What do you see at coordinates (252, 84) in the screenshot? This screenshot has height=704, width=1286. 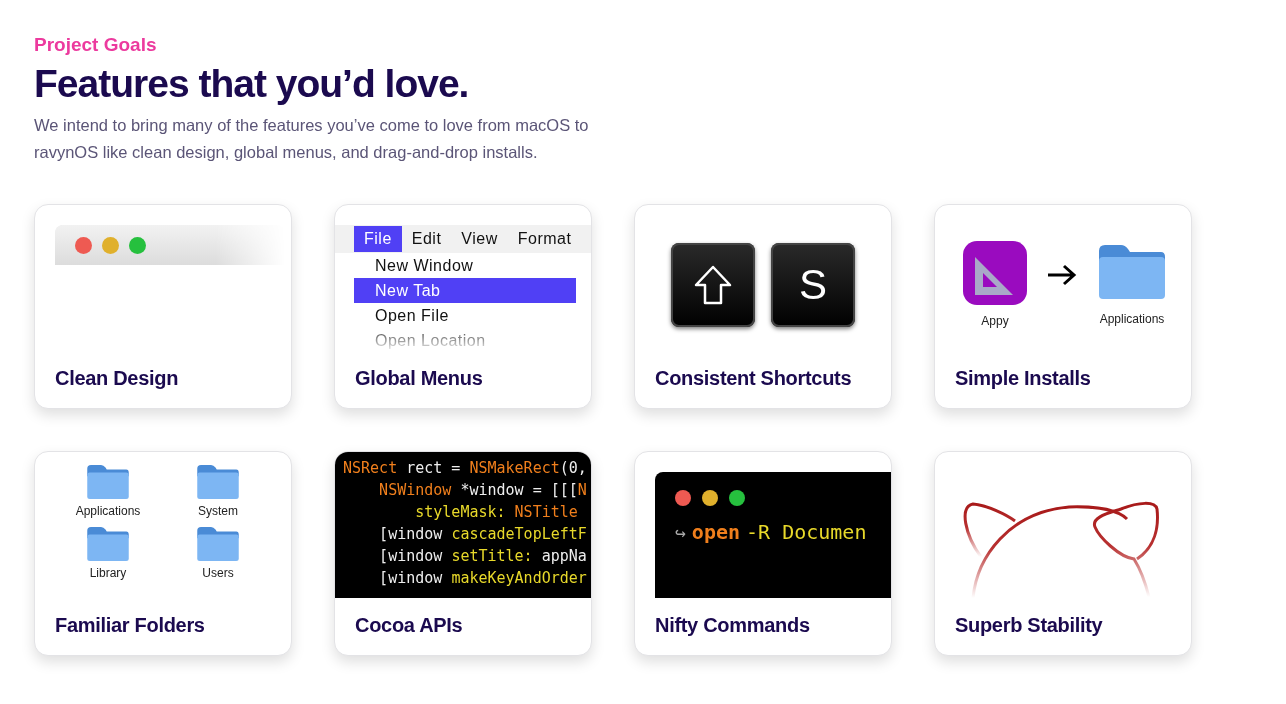 I see `page-heading: Features that you’d love.` at bounding box center [252, 84].